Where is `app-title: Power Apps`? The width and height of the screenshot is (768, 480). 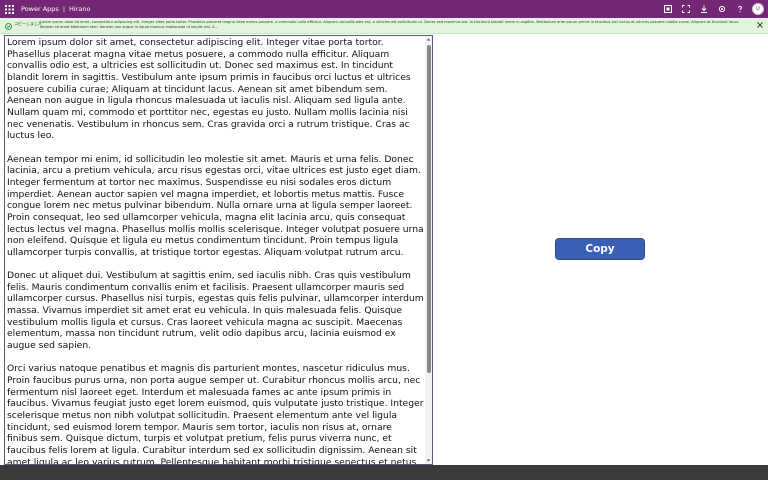
app-title: Power Apps is located at coordinates (40, 9).